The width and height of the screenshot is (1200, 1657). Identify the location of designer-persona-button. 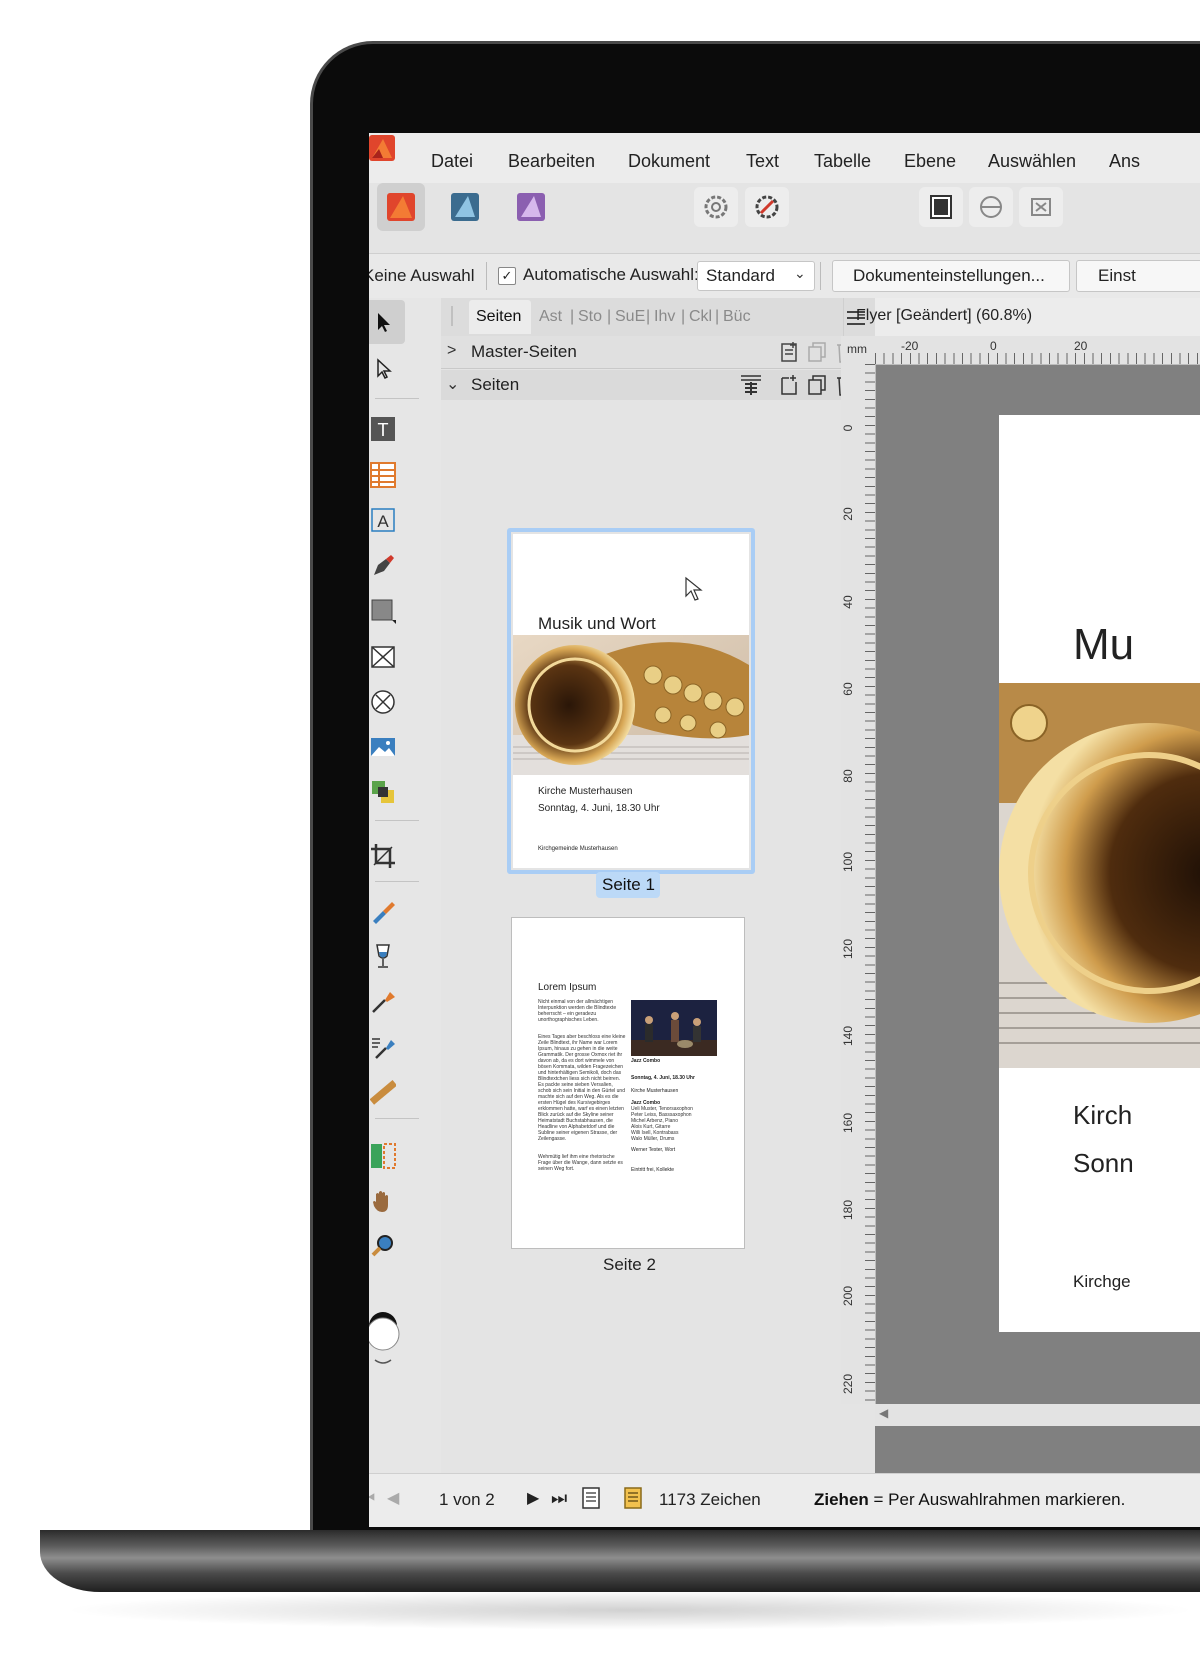
(465, 207).